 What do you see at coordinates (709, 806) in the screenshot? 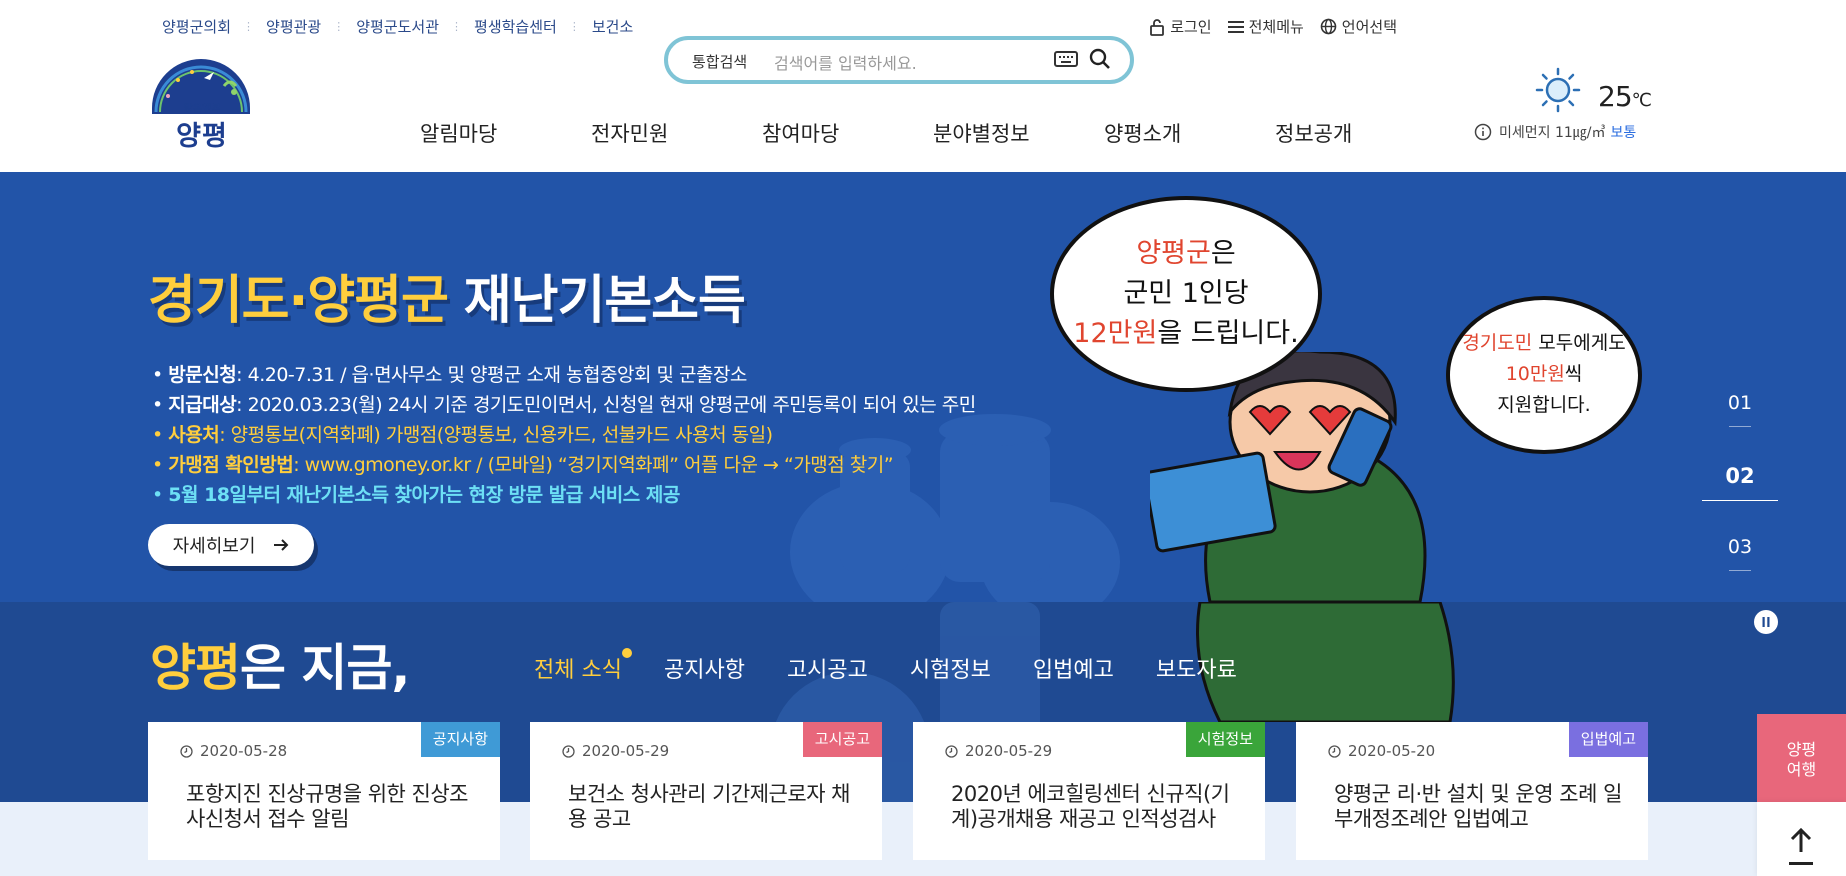
I see `news-title: 보건소 청사관리 기간제근로자 채용 공고` at bounding box center [709, 806].